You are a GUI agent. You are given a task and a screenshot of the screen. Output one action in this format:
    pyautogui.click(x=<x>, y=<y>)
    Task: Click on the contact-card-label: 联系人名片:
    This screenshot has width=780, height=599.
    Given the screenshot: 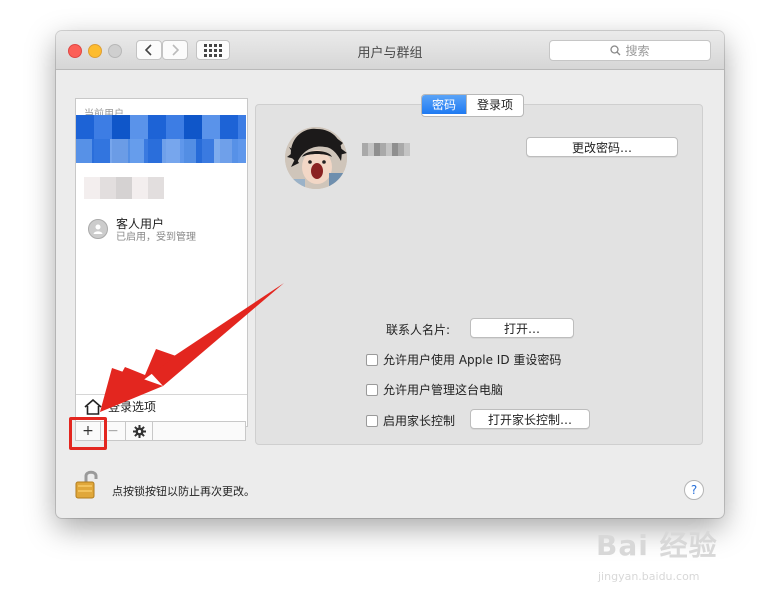 What is the action you would take?
    pyautogui.click(x=418, y=330)
    